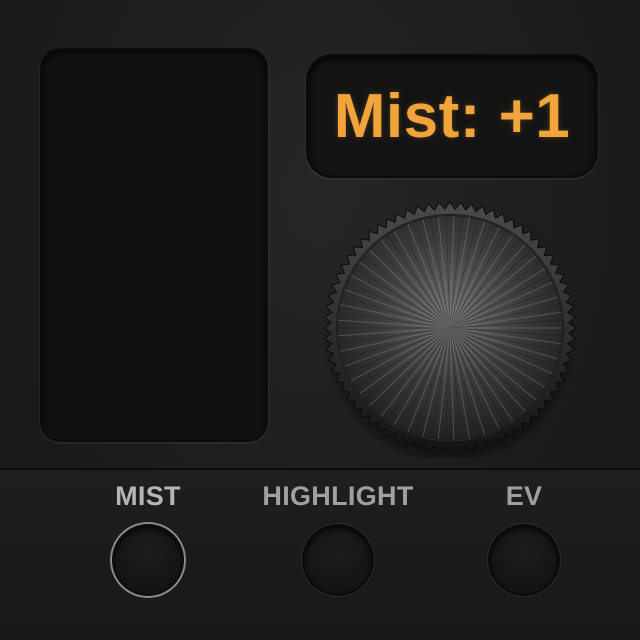  What do you see at coordinates (524, 496) in the screenshot?
I see `ev-label: EV` at bounding box center [524, 496].